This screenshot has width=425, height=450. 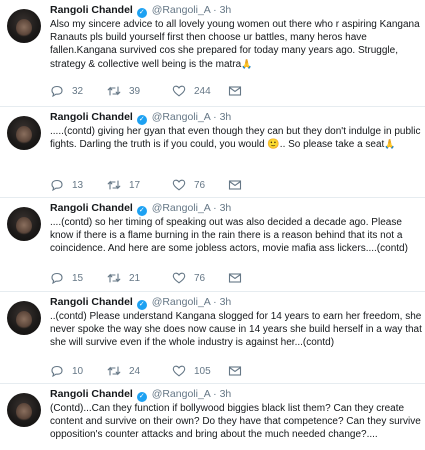 What do you see at coordinates (123, 371) in the screenshot?
I see `retweet-button: 24` at bounding box center [123, 371].